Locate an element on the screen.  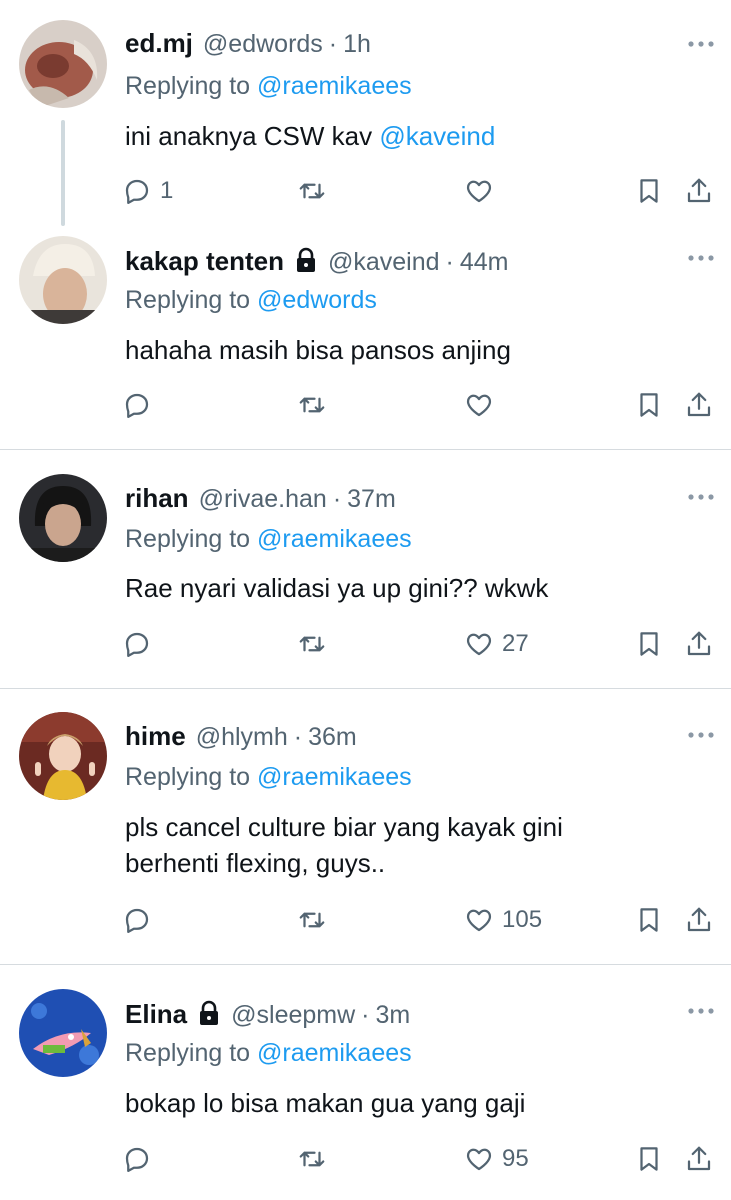
action-bar: 1 is located at coordinates (365, 191).